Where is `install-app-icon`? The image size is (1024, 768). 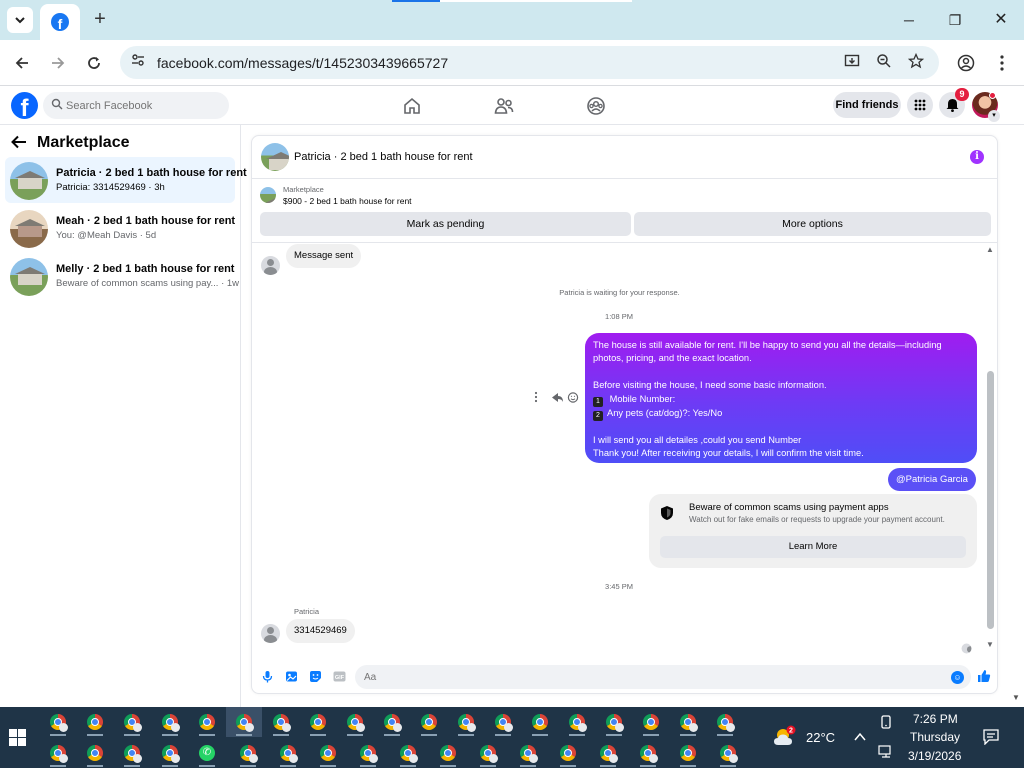
install-app-icon is located at coordinates (852, 63).